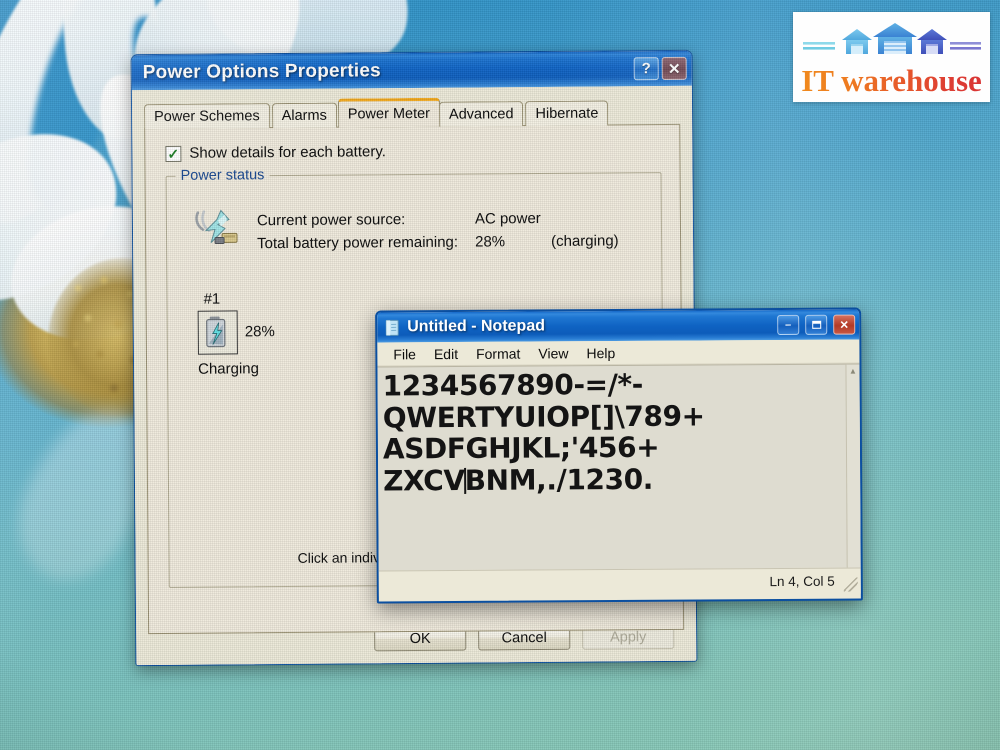 The width and height of the screenshot is (1000, 750). What do you see at coordinates (173, 153) in the screenshot?
I see `show-details-checkbox: ✓` at bounding box center [173, 153].